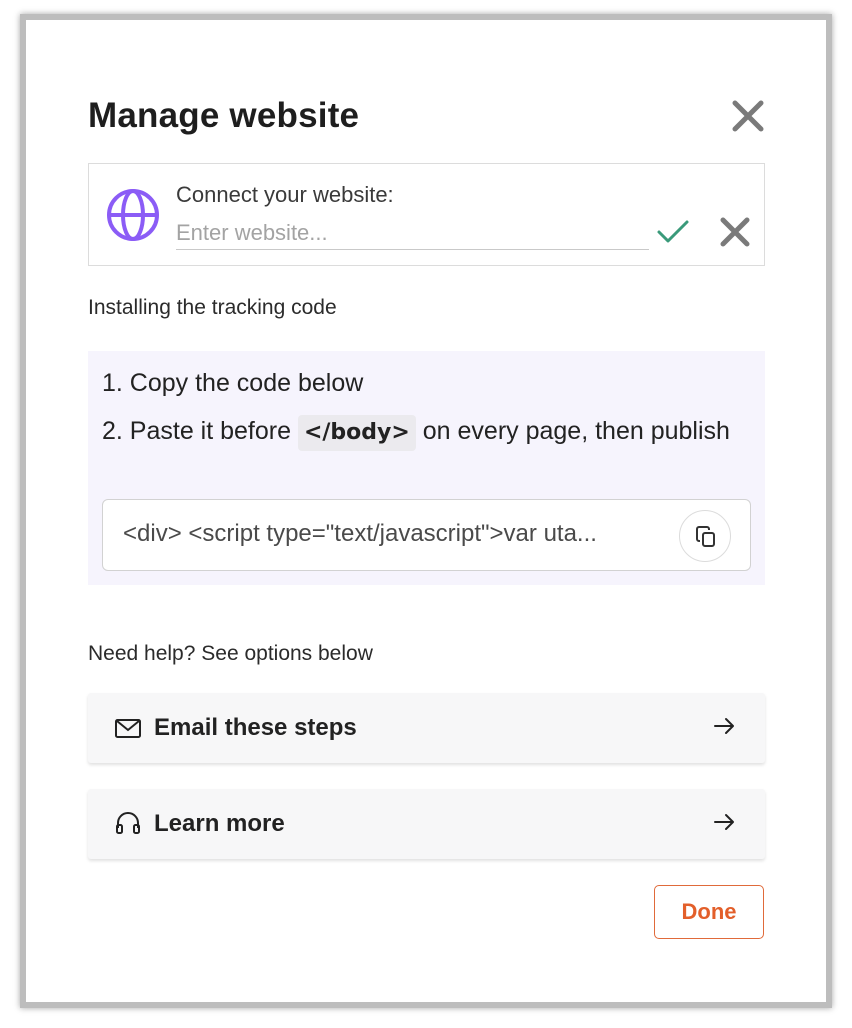  I want to click on connect-website-box: Connect your website:, so click(426, 214).